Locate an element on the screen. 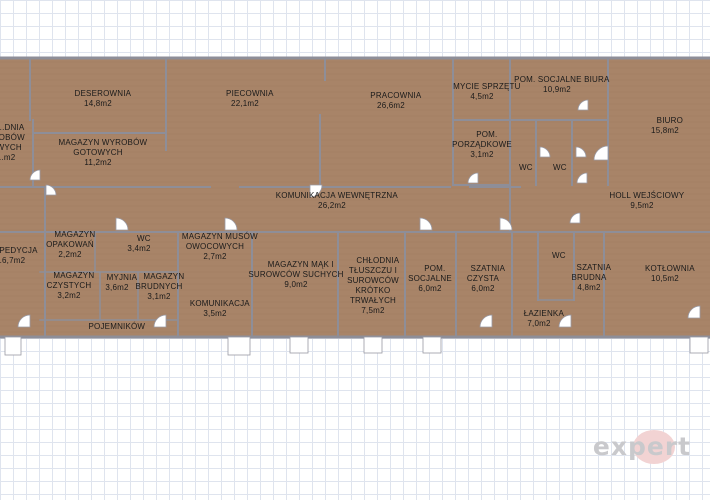 Image resolution: width=710 pixels, height=500 pixels. room-label-holl-wejsciowy: HOLL WEJŚCIOWY 9,5m2 is located at coordinates (647, 200).